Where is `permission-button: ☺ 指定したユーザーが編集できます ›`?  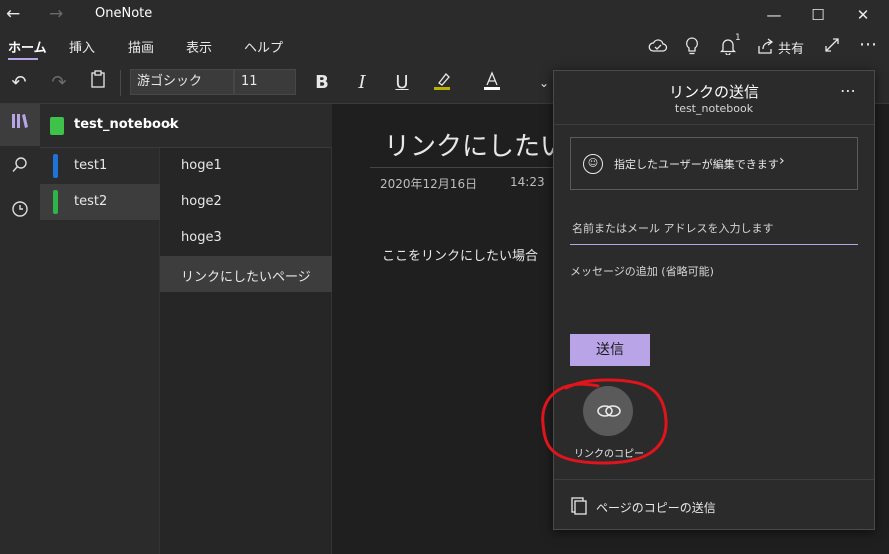
permission-button: ☺ 指定したユーザーが編集できます › is located at coordinates (714, 163).